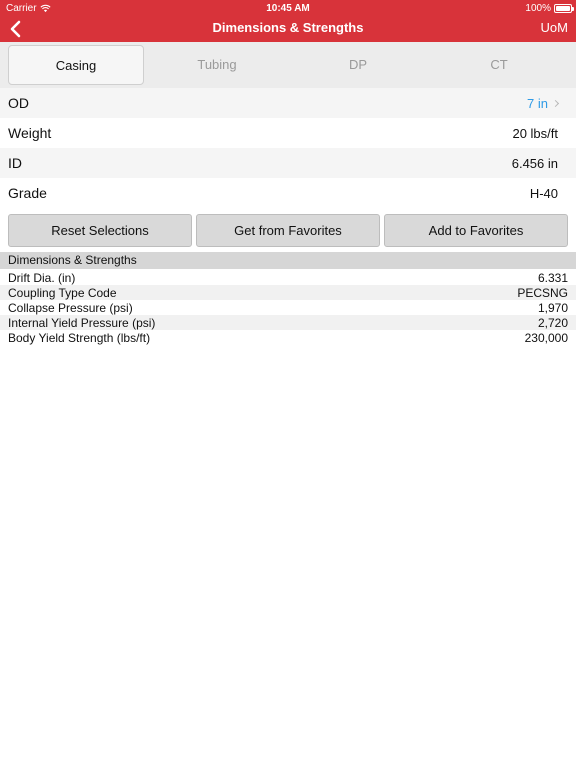 The width and height of the screenshot is (576, 768). I want to click on tab-ct: CT, so click(499, 65).